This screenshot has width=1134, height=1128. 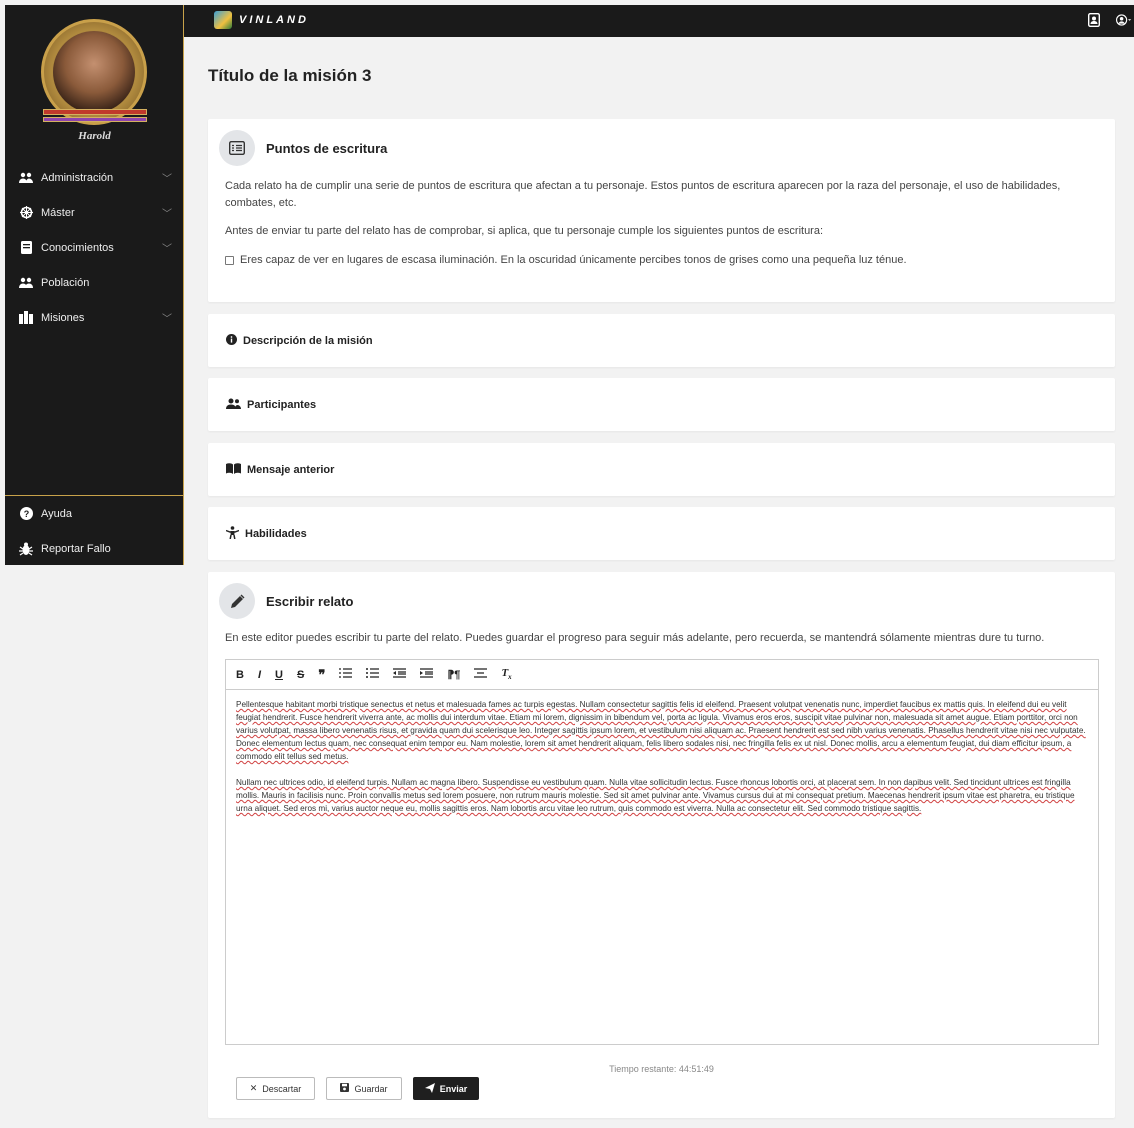 What do you see at coordinates (661, 469) in the screenshot?
I see `accordion-previous-message: Mensaje anterior` at bounding box center [661, 469].